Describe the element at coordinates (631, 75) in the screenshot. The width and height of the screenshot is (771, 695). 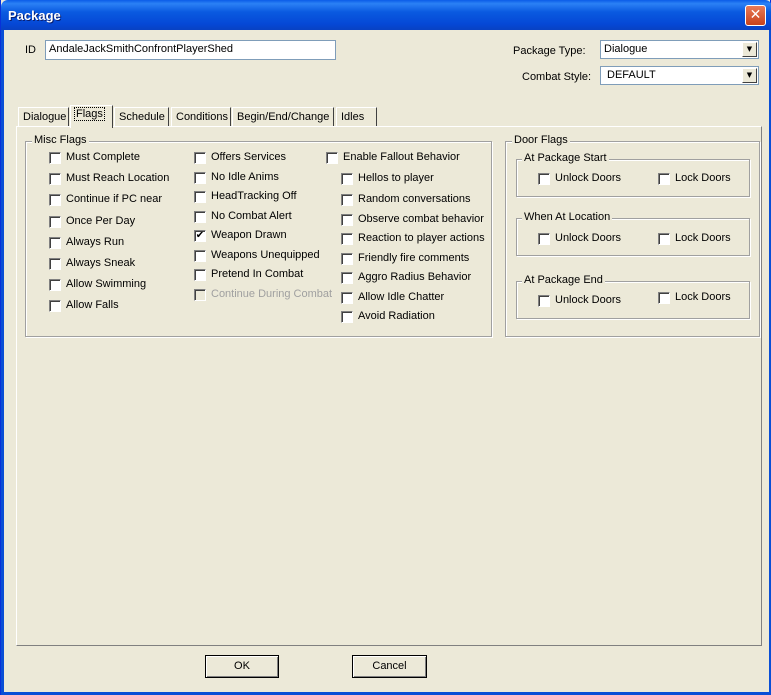
I see `combat-style-value: DEFAULT` at that location.